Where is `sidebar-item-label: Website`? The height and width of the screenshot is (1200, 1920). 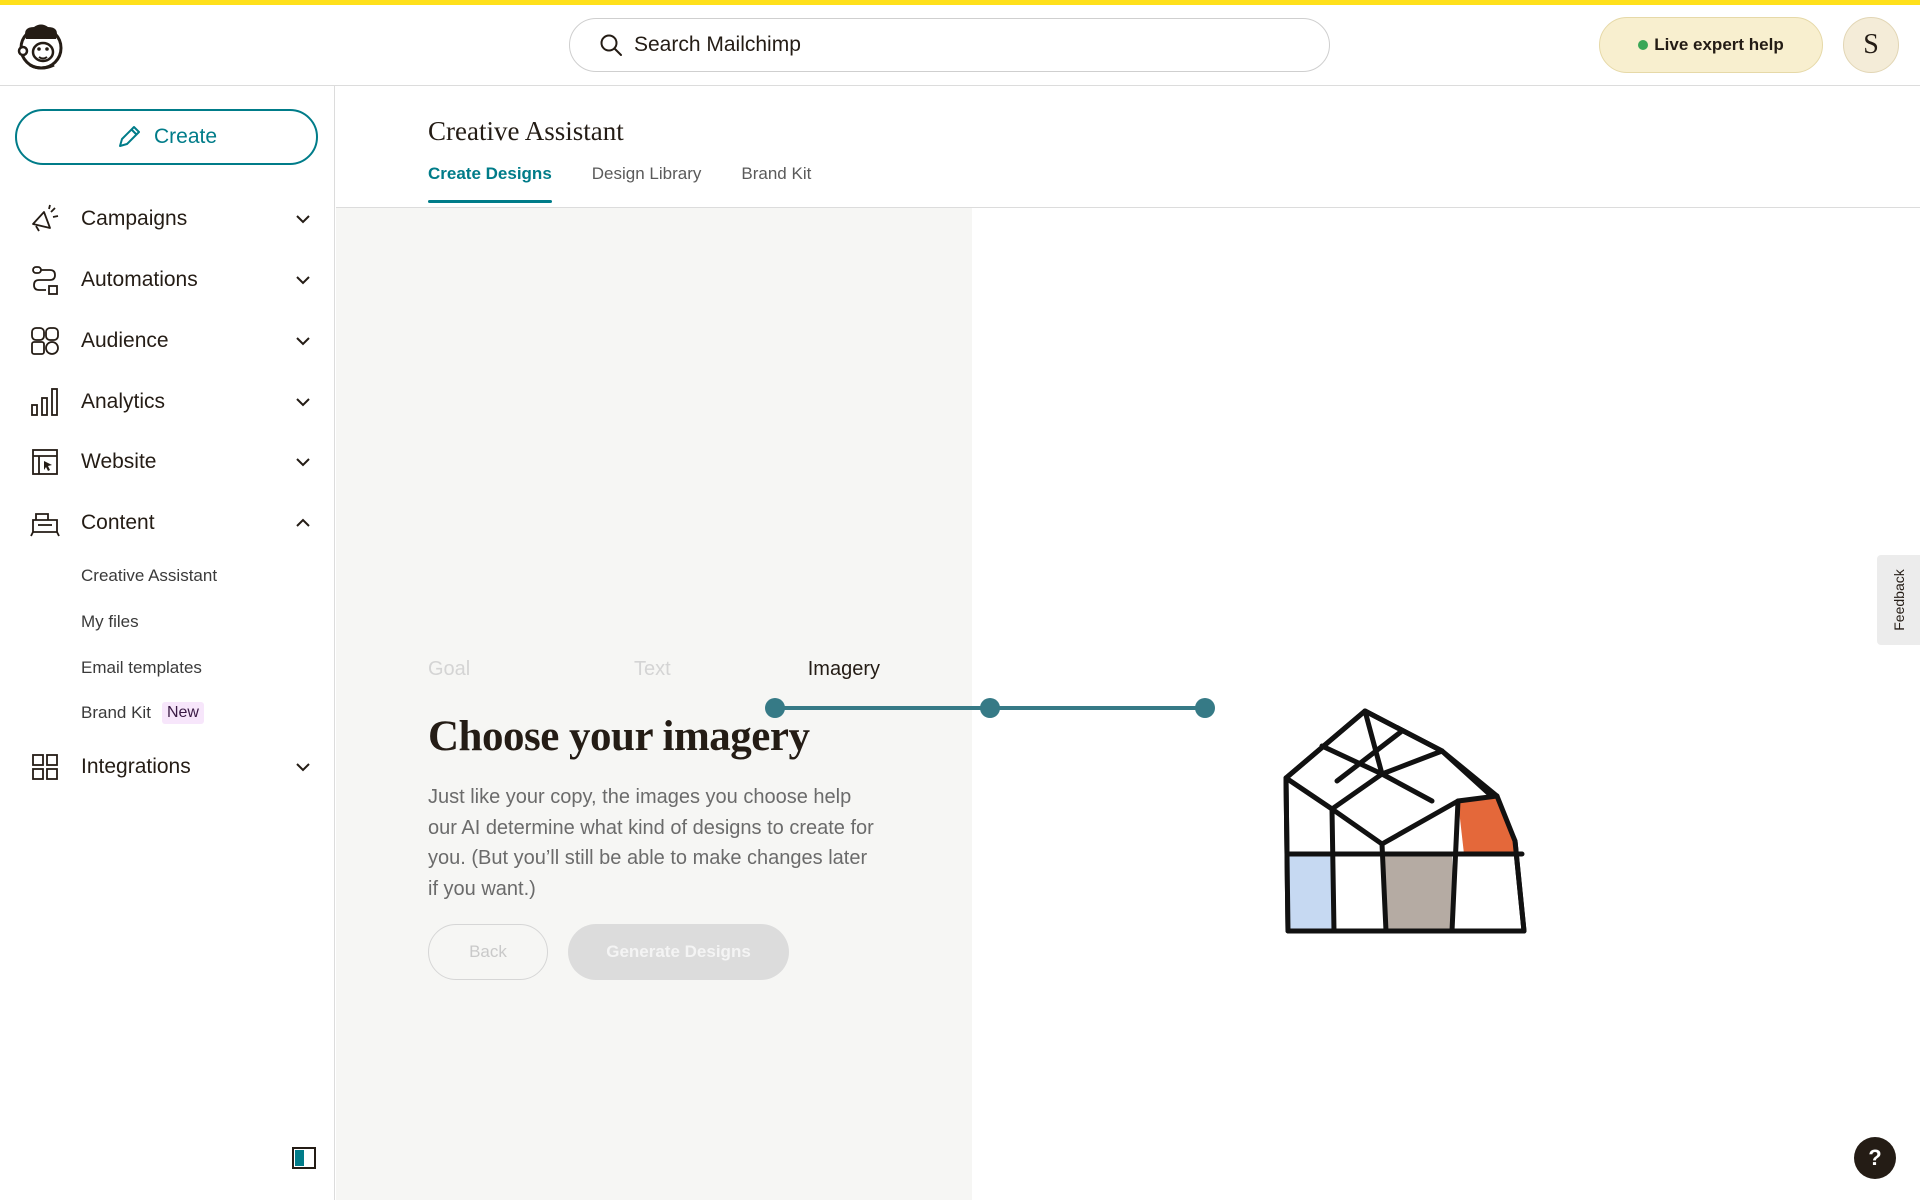
sidebar-item-label: Website is located at coordinates (119, 461).